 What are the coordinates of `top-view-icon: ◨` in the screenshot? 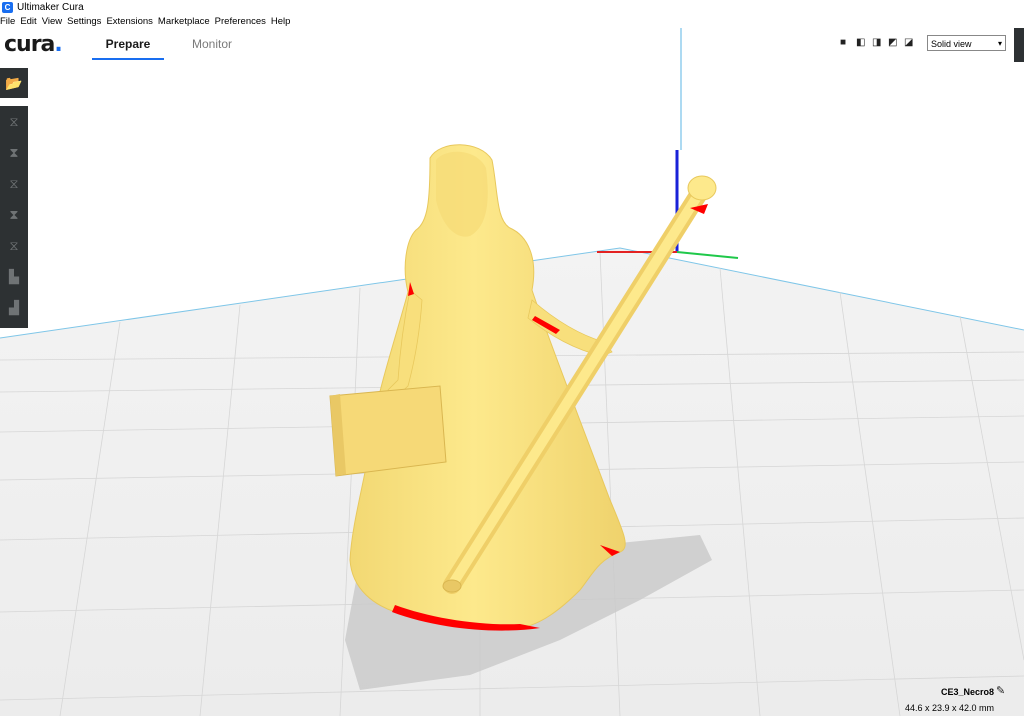 It's located at (877, 43).